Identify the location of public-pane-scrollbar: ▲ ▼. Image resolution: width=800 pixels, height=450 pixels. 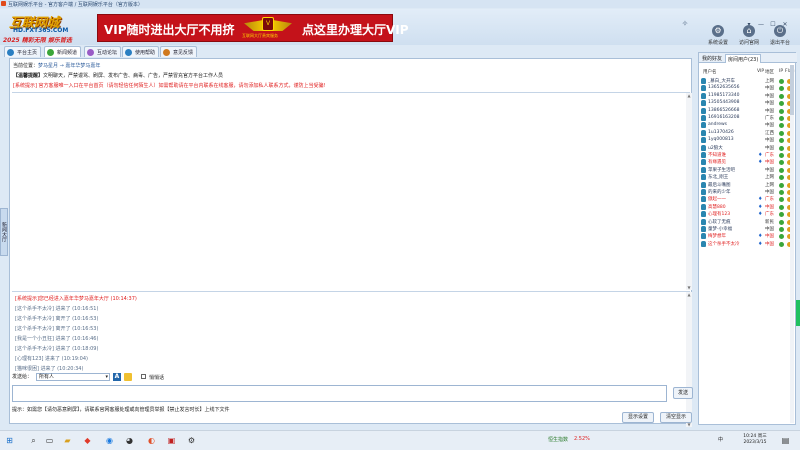
(689, 191).